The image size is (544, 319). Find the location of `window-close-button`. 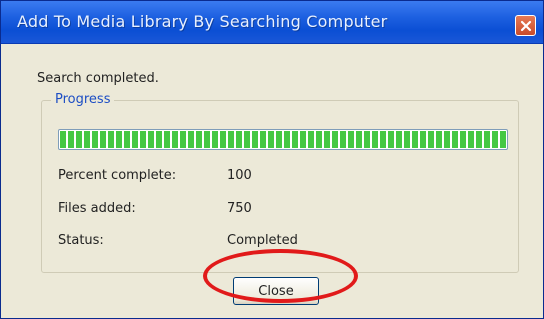

window-close-button is located at coordinates (525, 25).